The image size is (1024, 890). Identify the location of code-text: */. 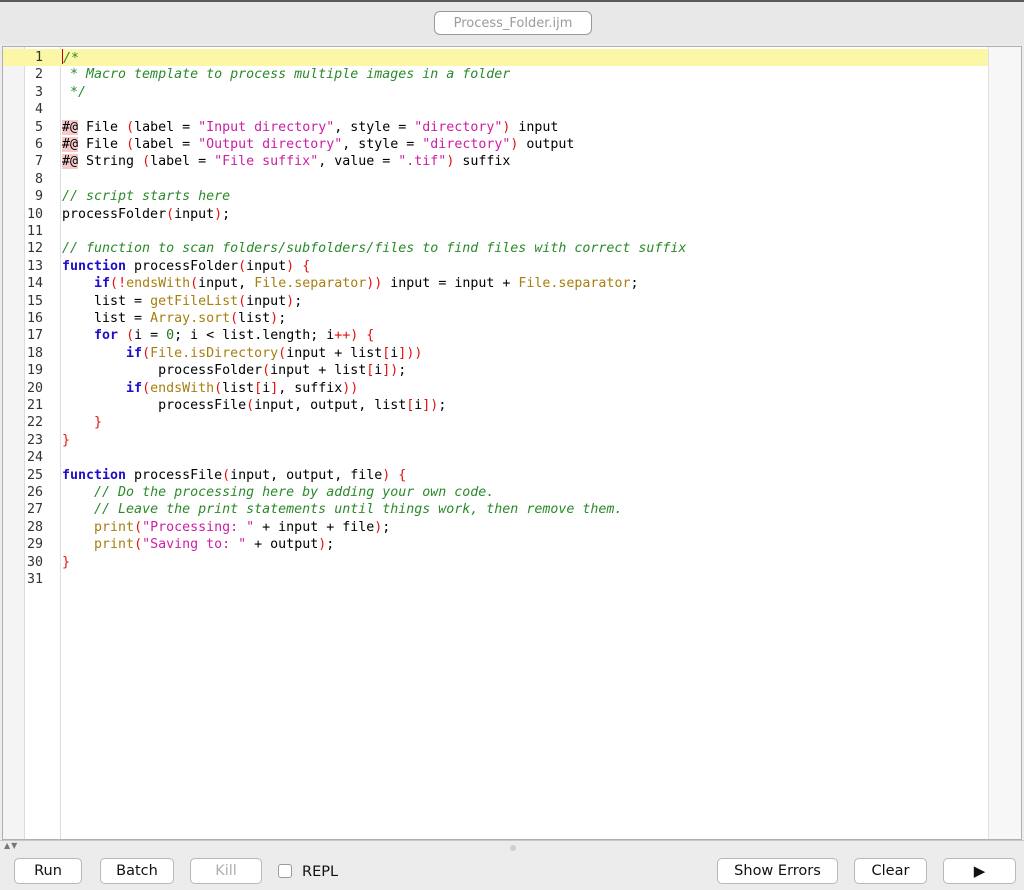
(74, 92).